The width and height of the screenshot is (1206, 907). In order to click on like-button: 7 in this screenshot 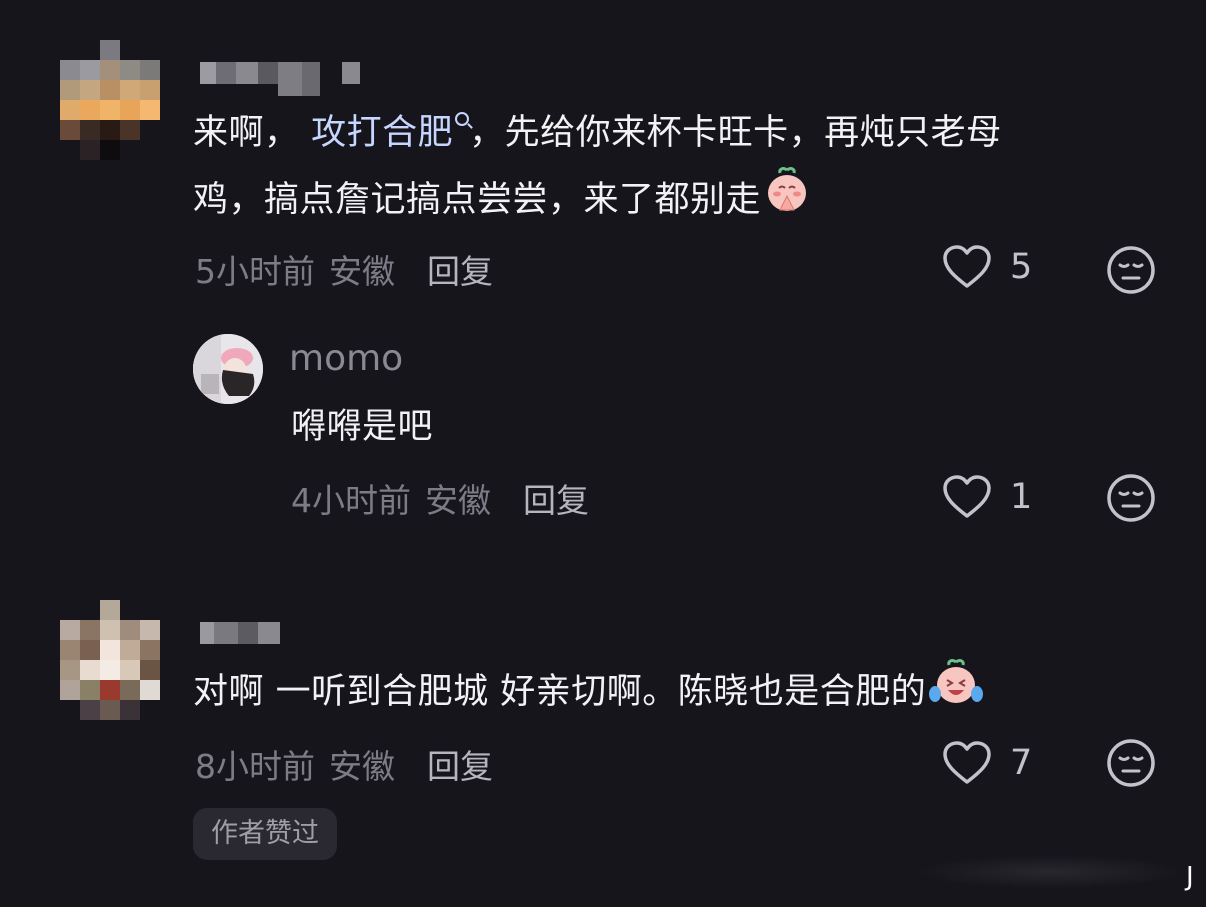, I will do `click(987, 763)`.